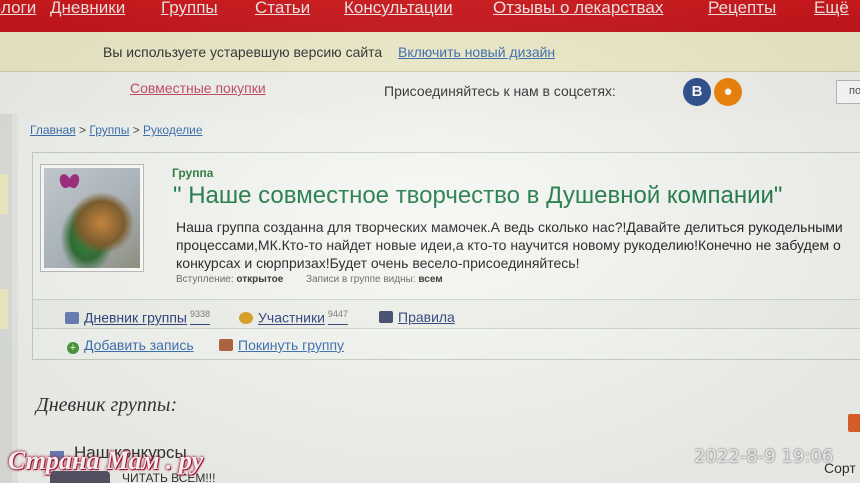 The height and width of the screenshot is (483, 860). What do you see at coordinates (69, 182) in the screenshot?
I see `butterfly-icon` at bounding box center [69, 182].